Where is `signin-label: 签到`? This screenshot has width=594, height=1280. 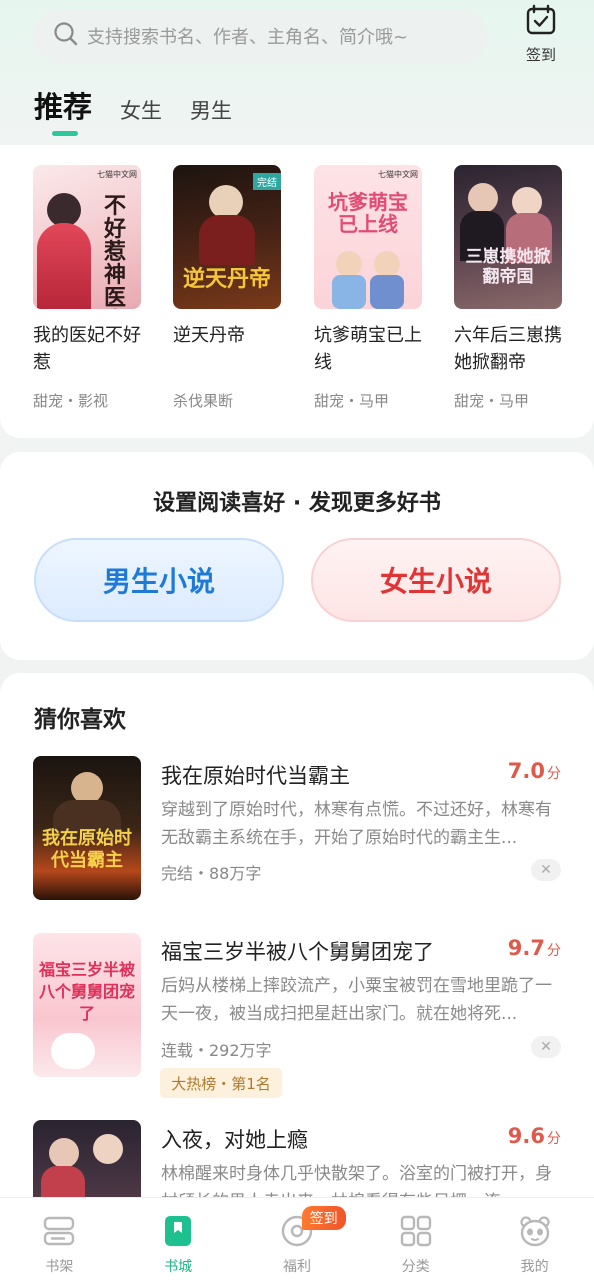
signin-label: 签到 is located at coordinates (540, 55).